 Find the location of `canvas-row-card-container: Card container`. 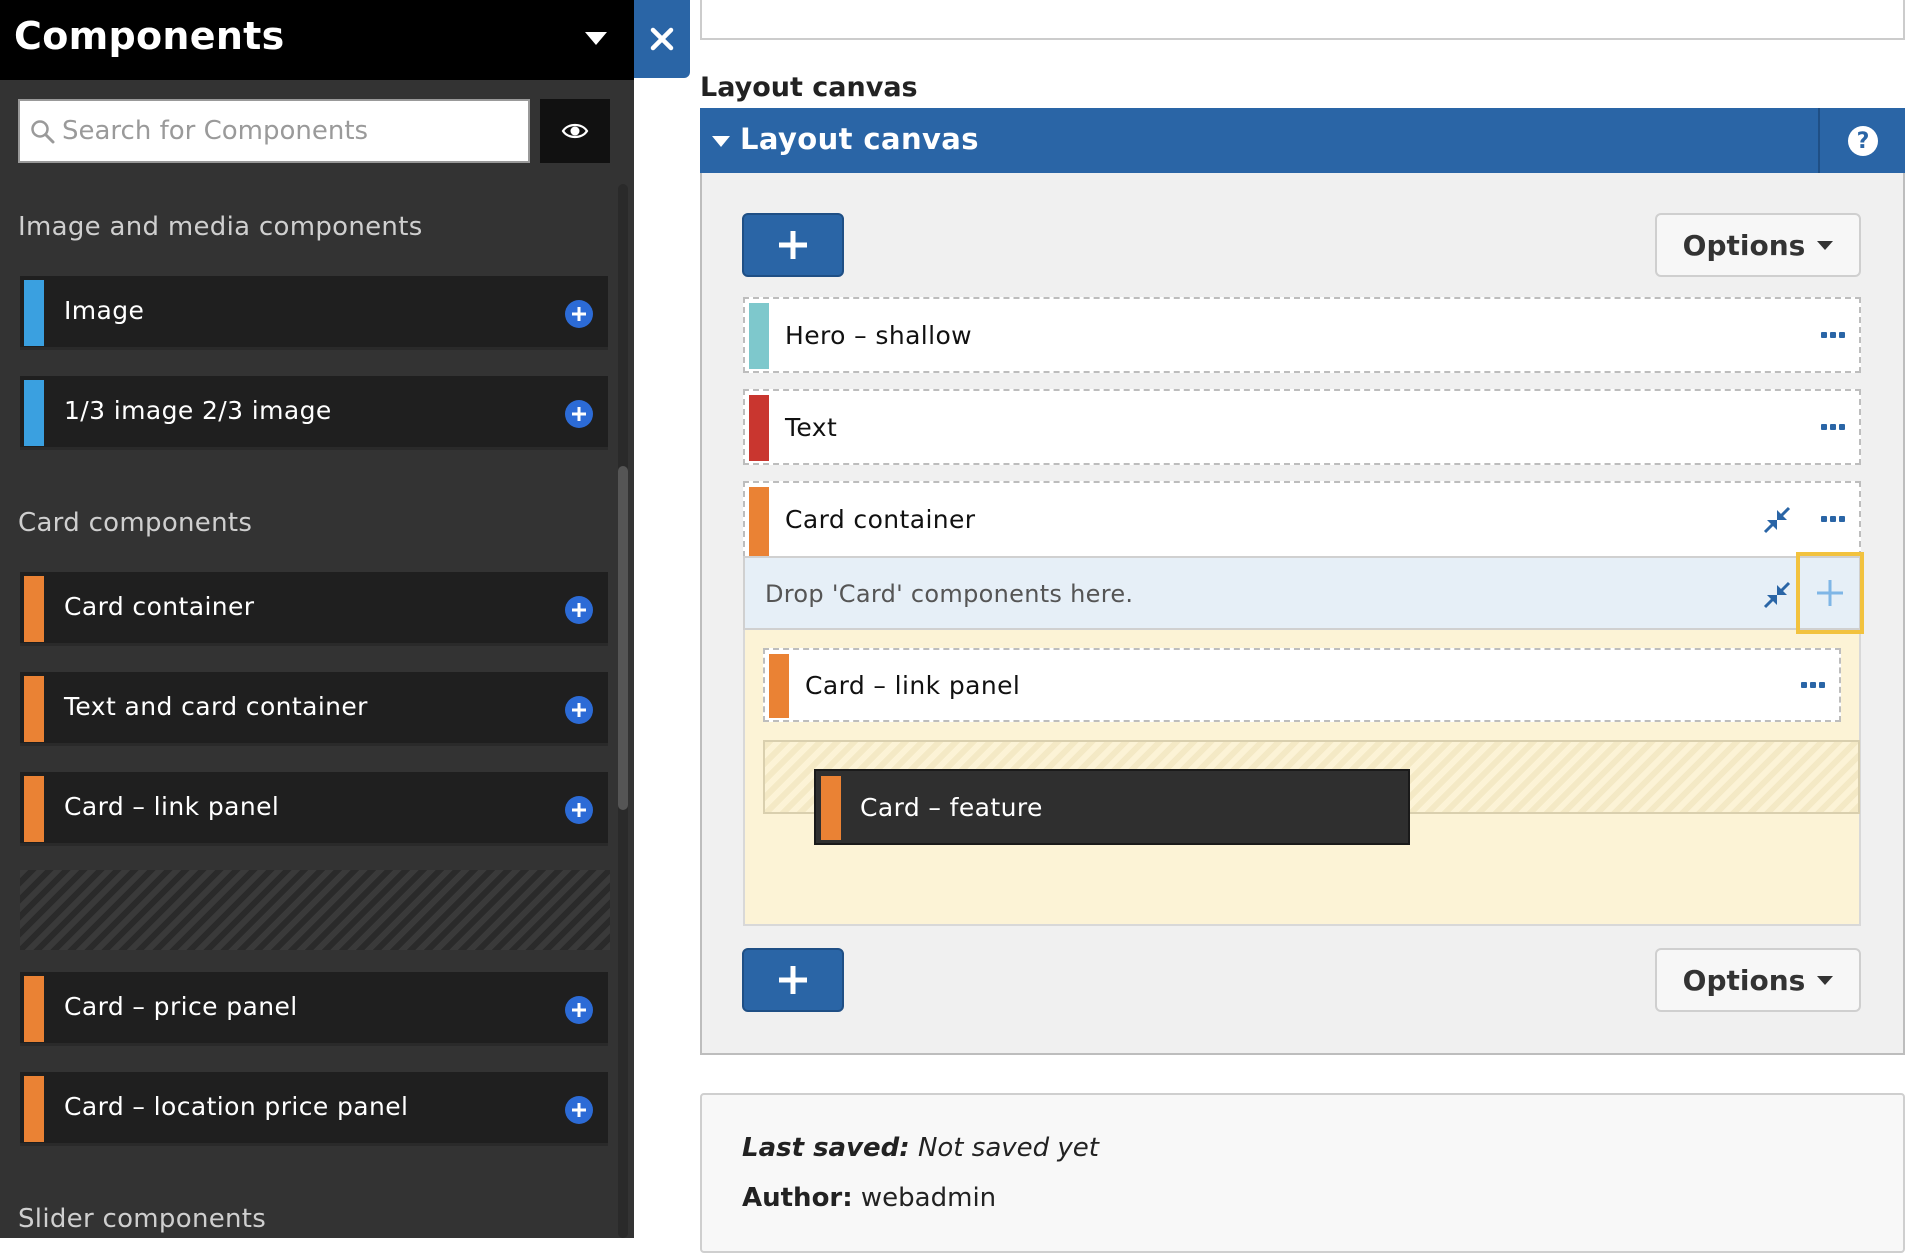

canvas-row-card-container: Card container is located at coordinates (1302, 519).